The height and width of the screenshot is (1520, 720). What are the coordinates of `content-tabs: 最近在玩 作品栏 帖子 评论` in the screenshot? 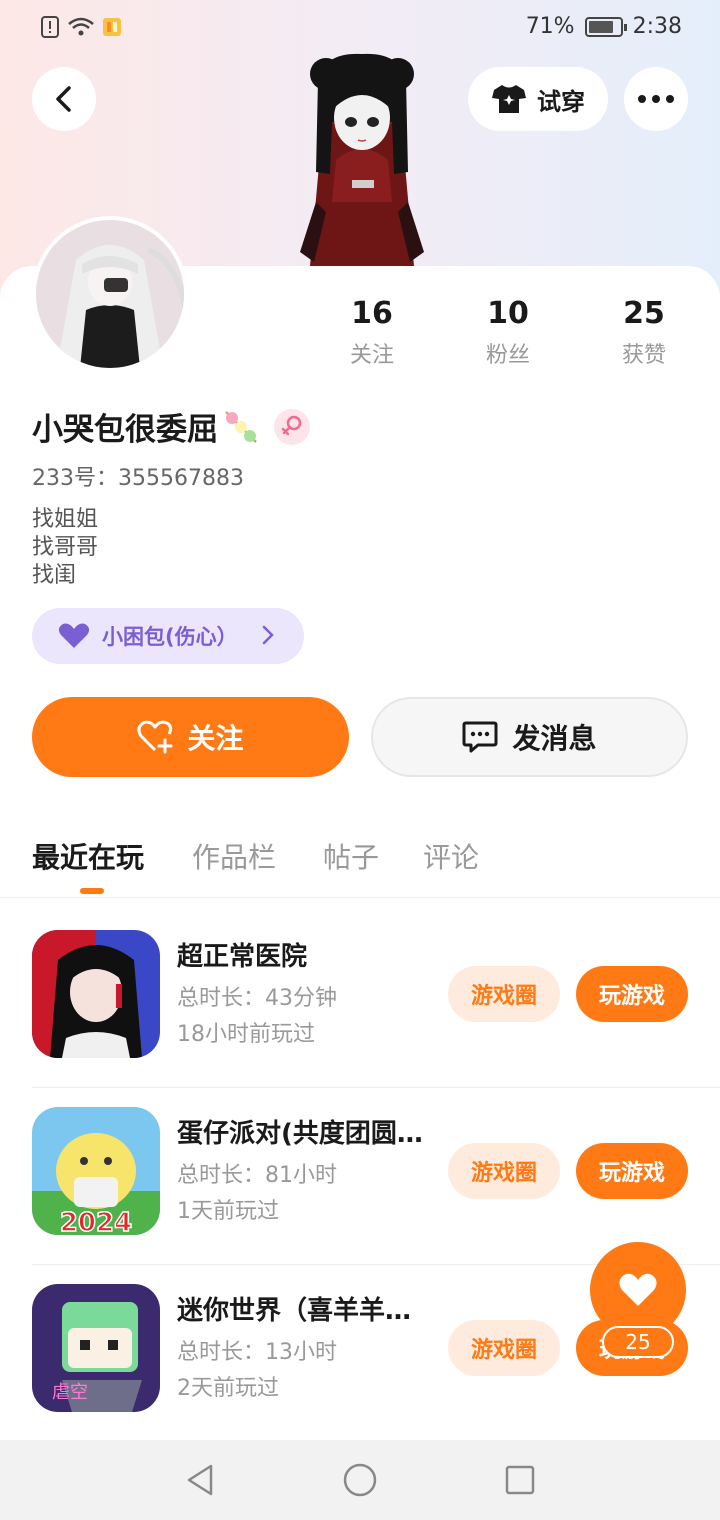 It's located at (360, 864).